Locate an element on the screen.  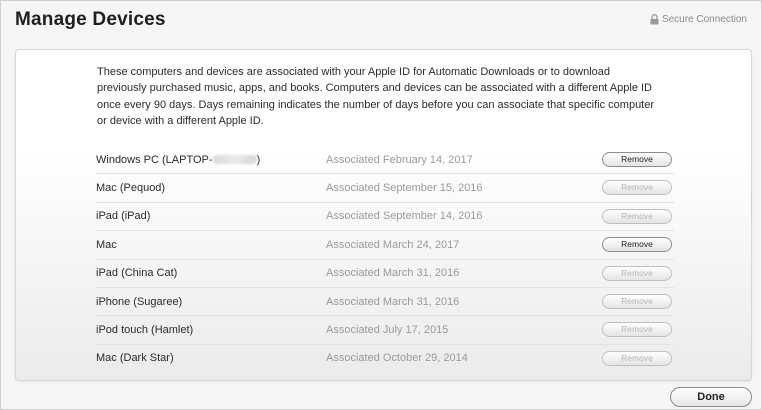
device-name: iPad (iPad) is located at coordinates (123, 216).